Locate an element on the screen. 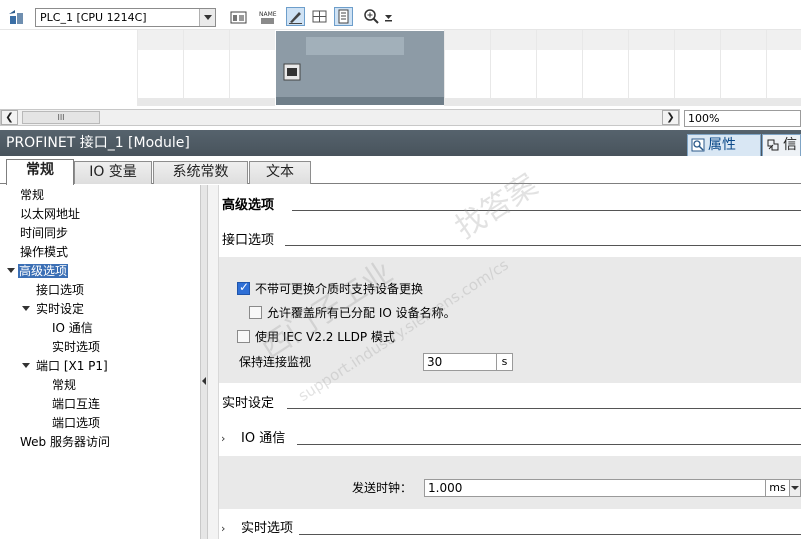 Image resolution: width=801 pixels, height=539 pixels. info-icon is located at coordinates (773, 145).